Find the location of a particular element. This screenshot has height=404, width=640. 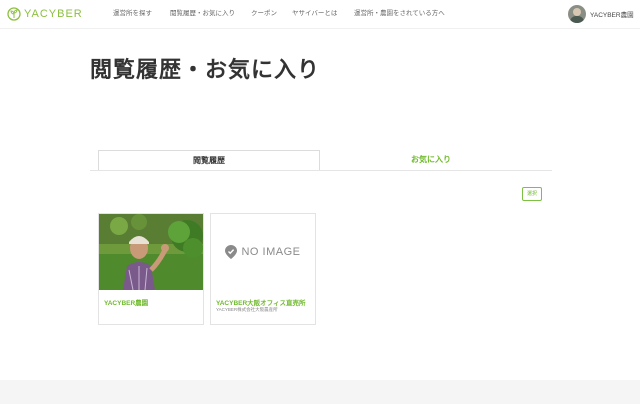

nav-for-farmers: 運営所・農園をされている方へ is located at coordinates (399, 14).